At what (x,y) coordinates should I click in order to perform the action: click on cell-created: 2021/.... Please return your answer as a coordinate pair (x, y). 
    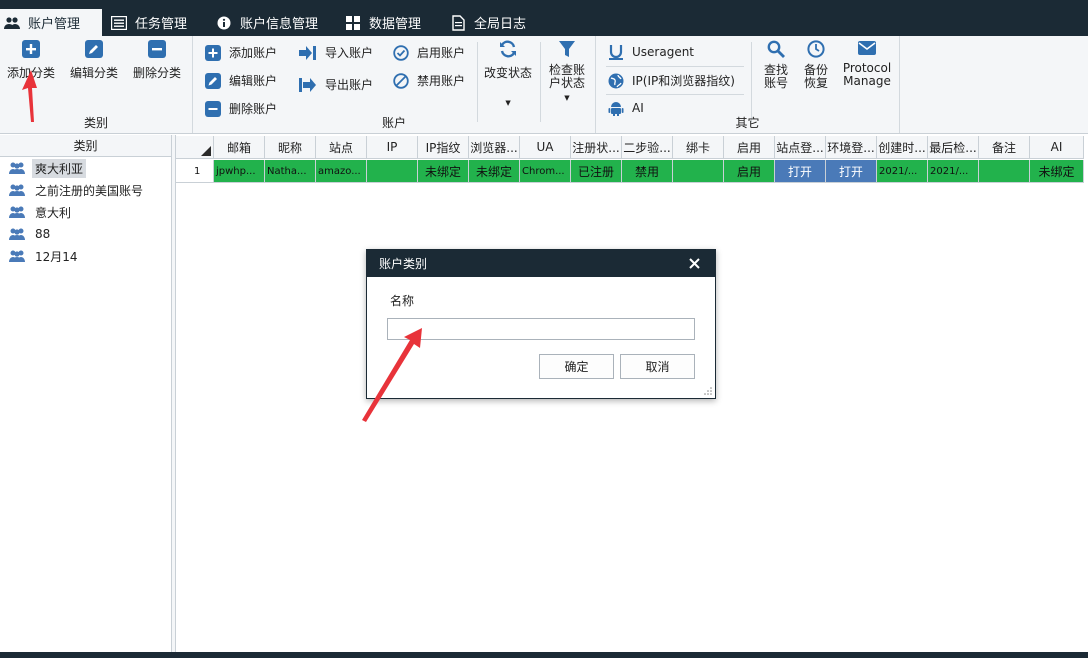
    Looking at the image, I should click on (902, 171).